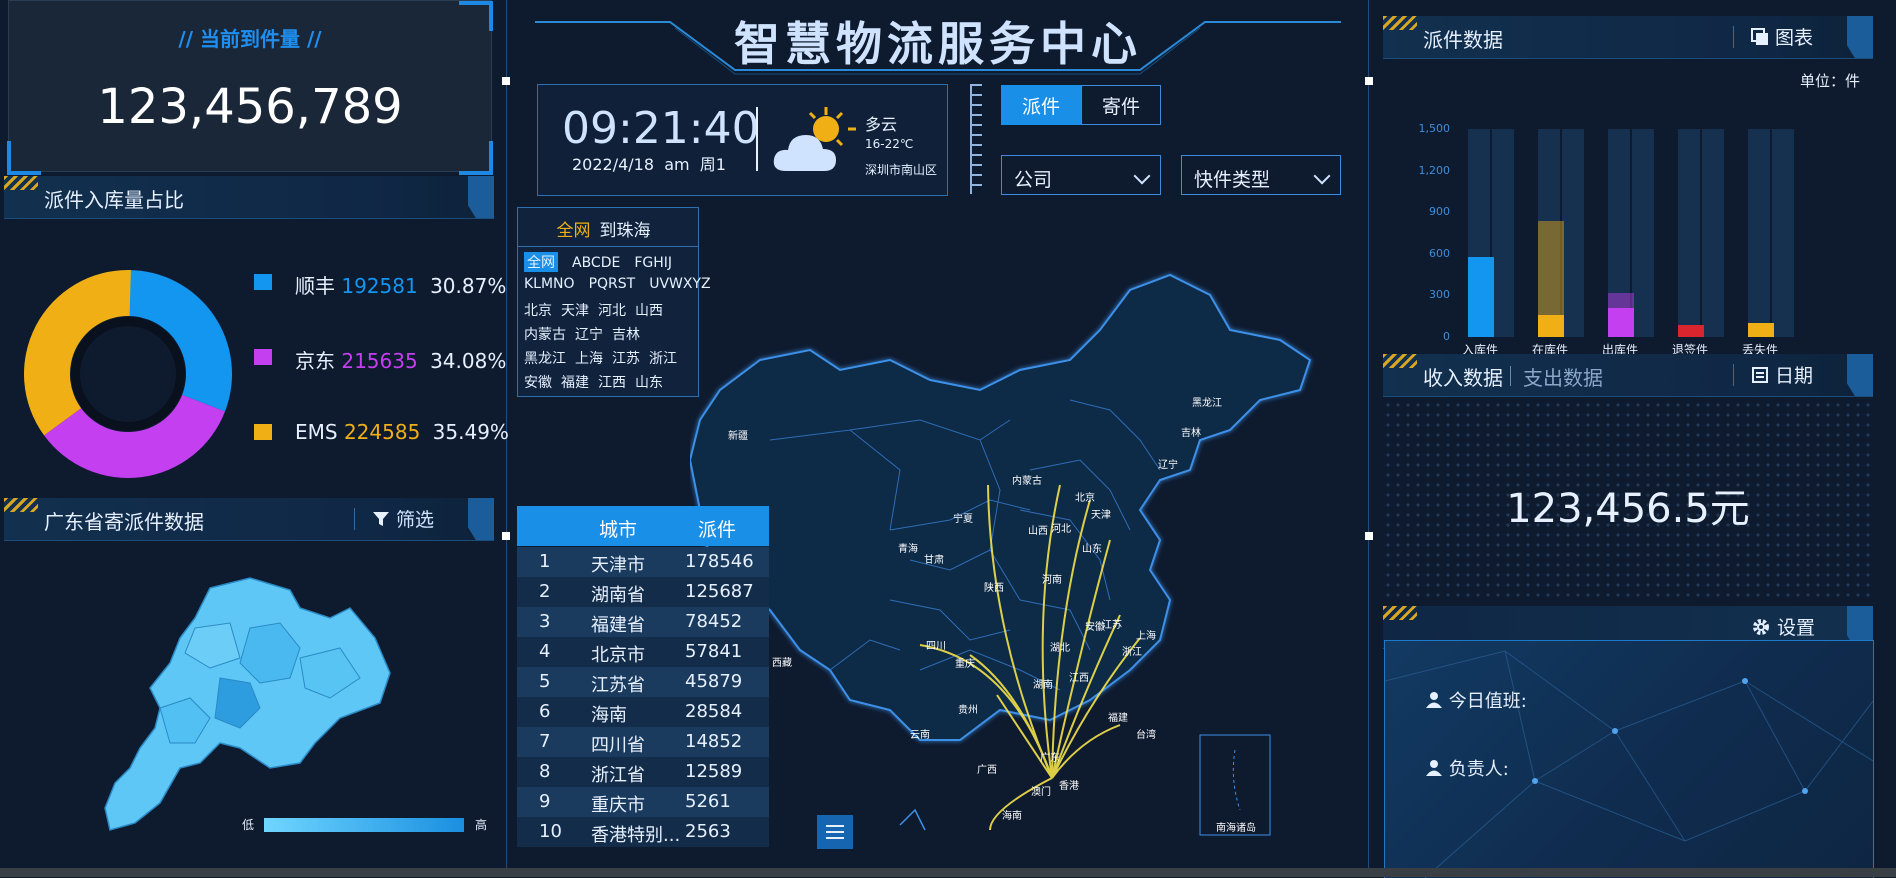  I want to click on region-option: KLMNO, so click(549, 284).